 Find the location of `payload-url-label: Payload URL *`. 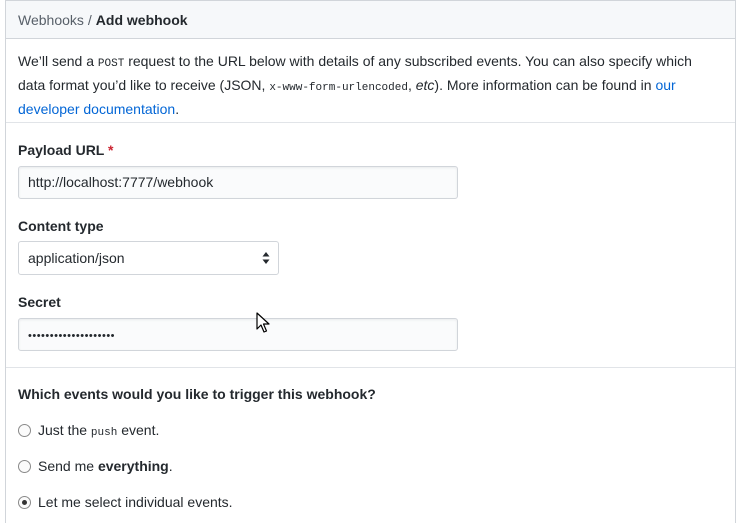

payload-url-label: Payload URL * is located at coordinates (65, 150).